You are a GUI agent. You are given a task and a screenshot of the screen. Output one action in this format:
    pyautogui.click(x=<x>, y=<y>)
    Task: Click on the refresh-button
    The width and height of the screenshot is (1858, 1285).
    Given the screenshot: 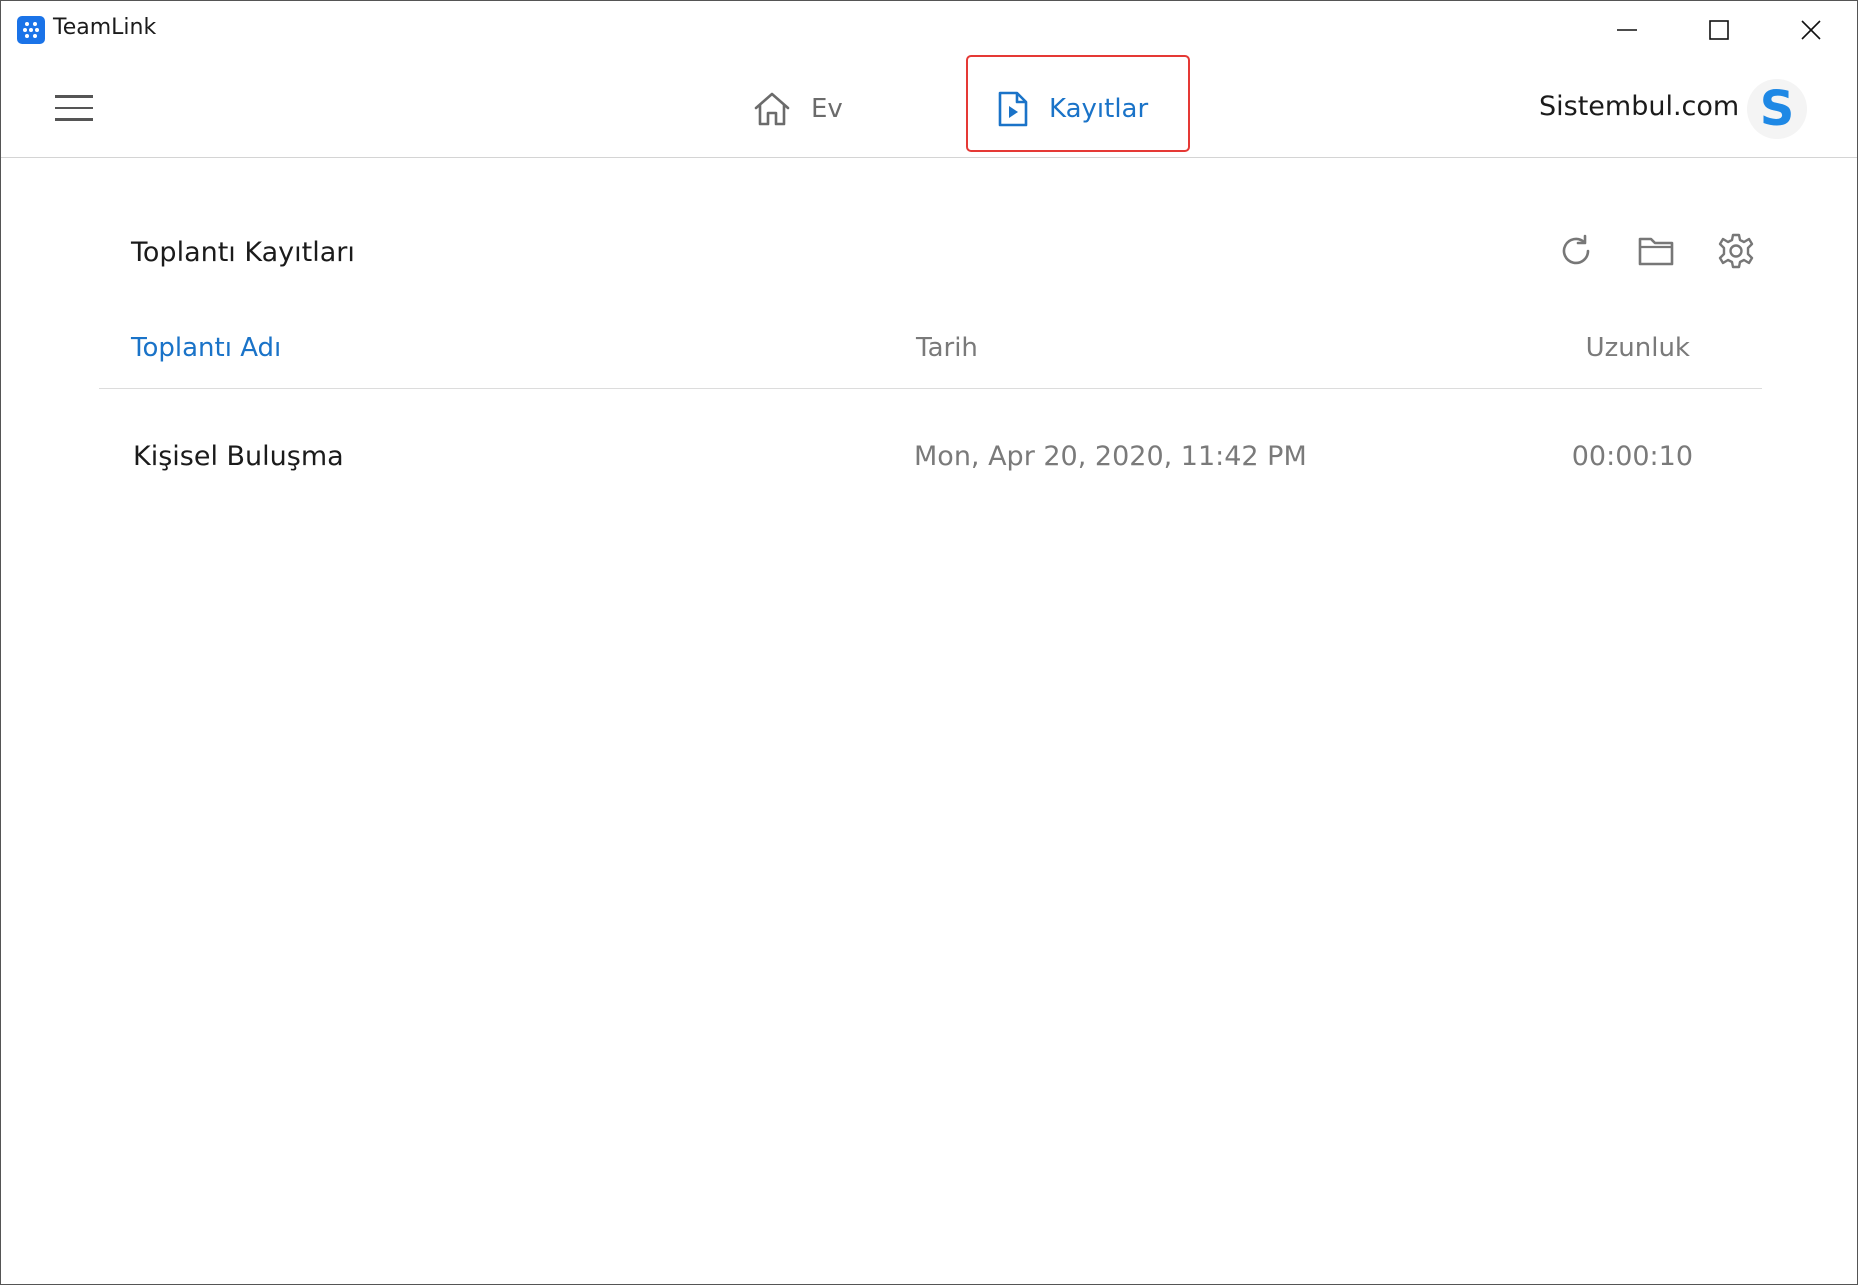 What is the action you would take?
    pyautogui.click(x=1576, y=251)
    